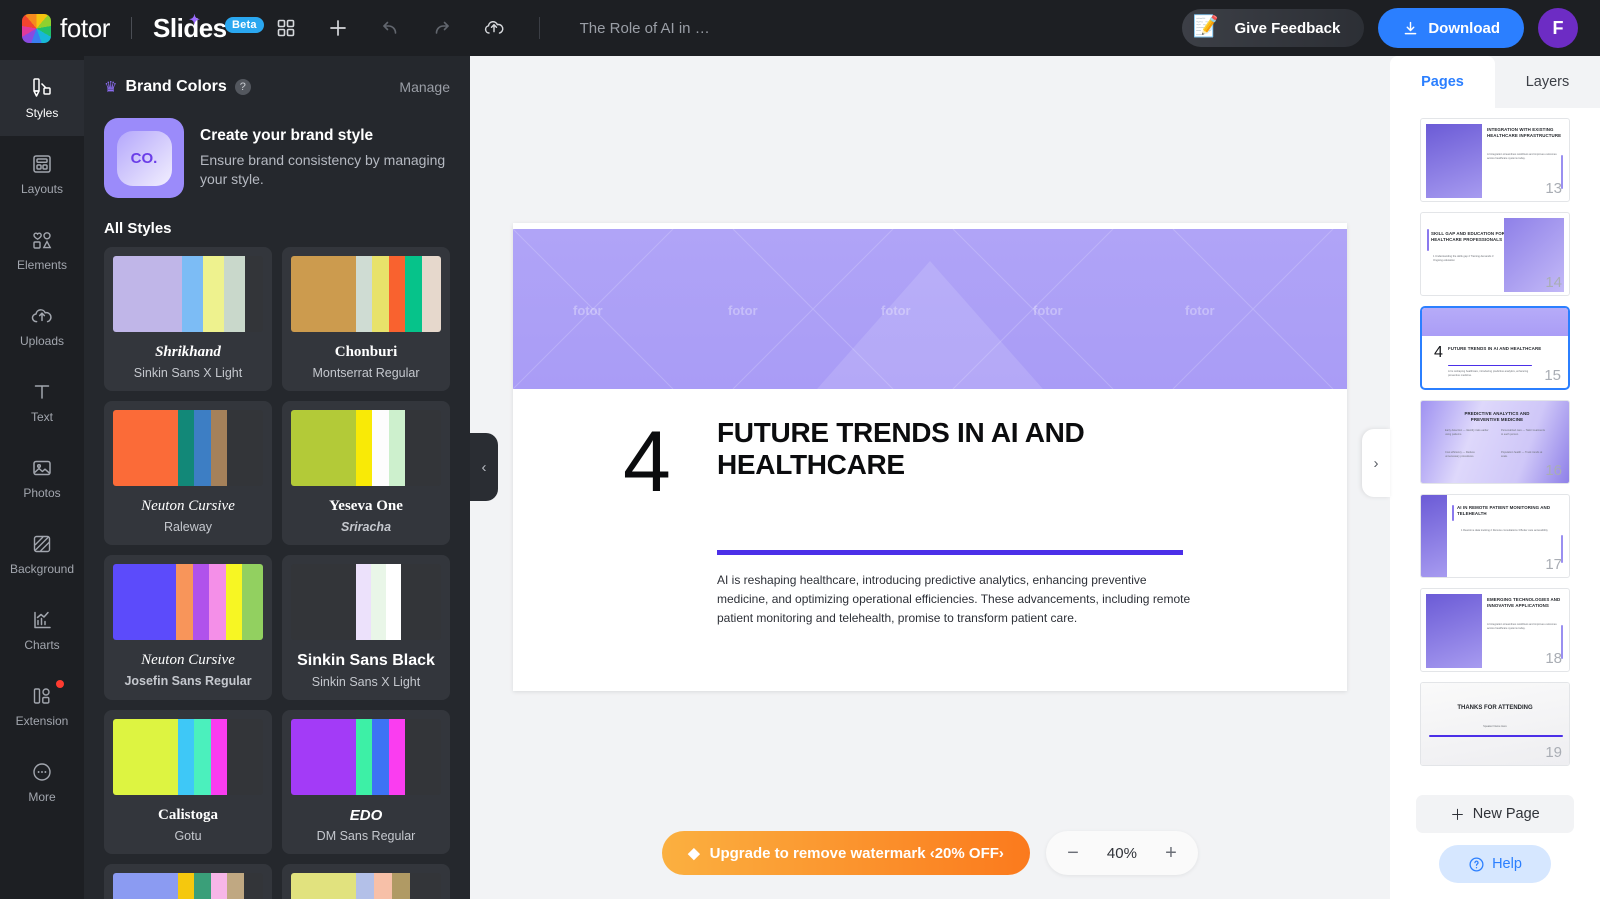  I want to click on download-button: Download, so click(1451, 28).